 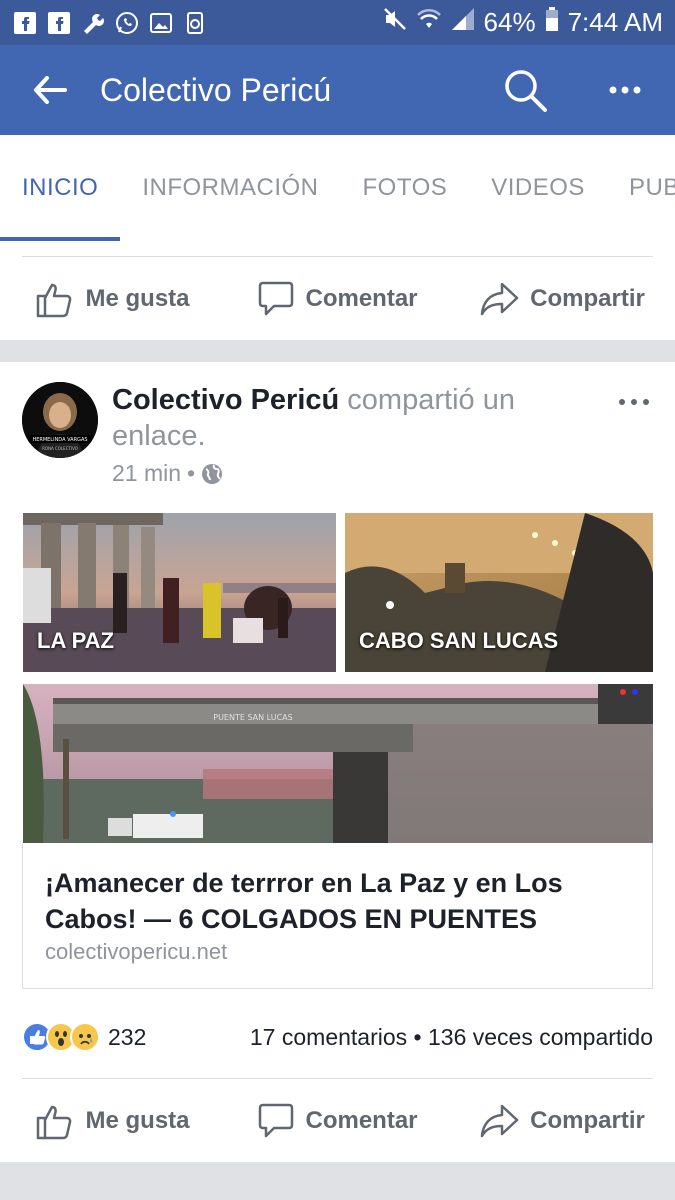 What do you see at coordinates (352, 418) in the screenshot?
I see `post-title: Colectivo Pericú compartió un enlace.` at bounding box center [352, 418].